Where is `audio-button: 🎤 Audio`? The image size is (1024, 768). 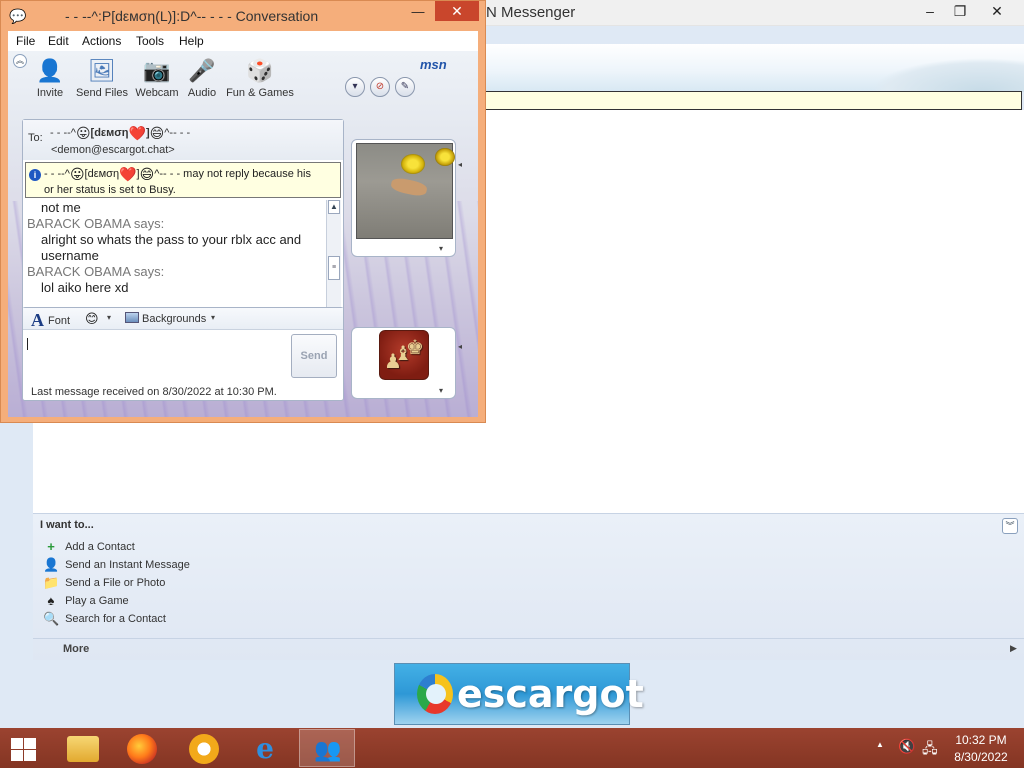
audio-button: 🎤 Audio is located at coordinates (202, 78).